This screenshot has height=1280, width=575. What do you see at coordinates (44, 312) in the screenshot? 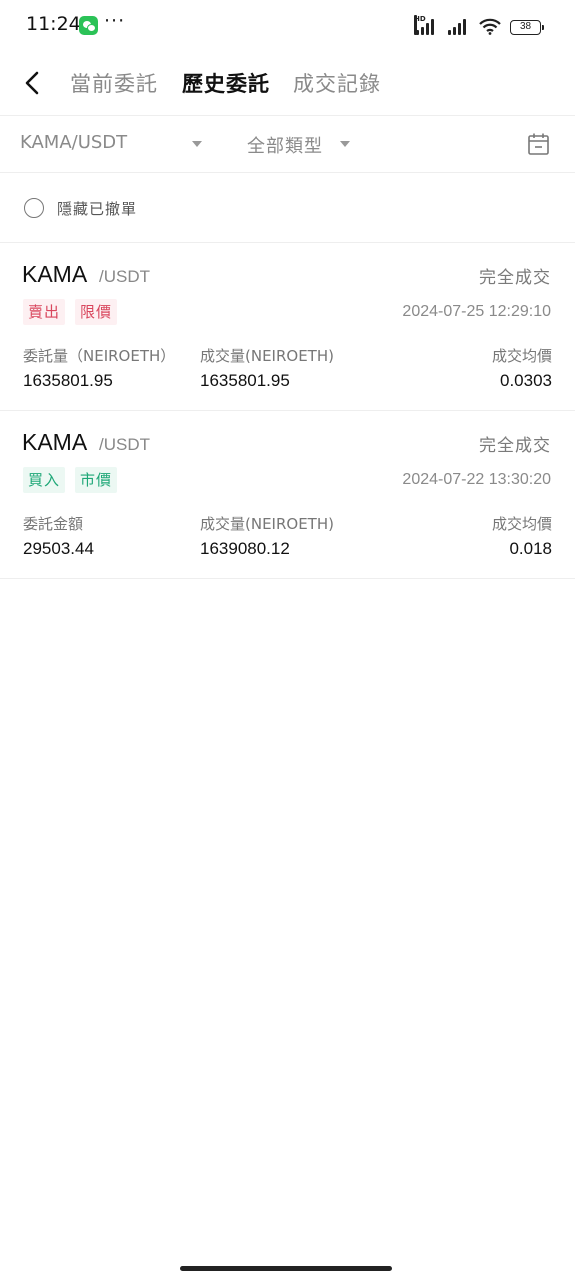
I see `order-side-badge: 賣出` at bounding box center [44, 312].